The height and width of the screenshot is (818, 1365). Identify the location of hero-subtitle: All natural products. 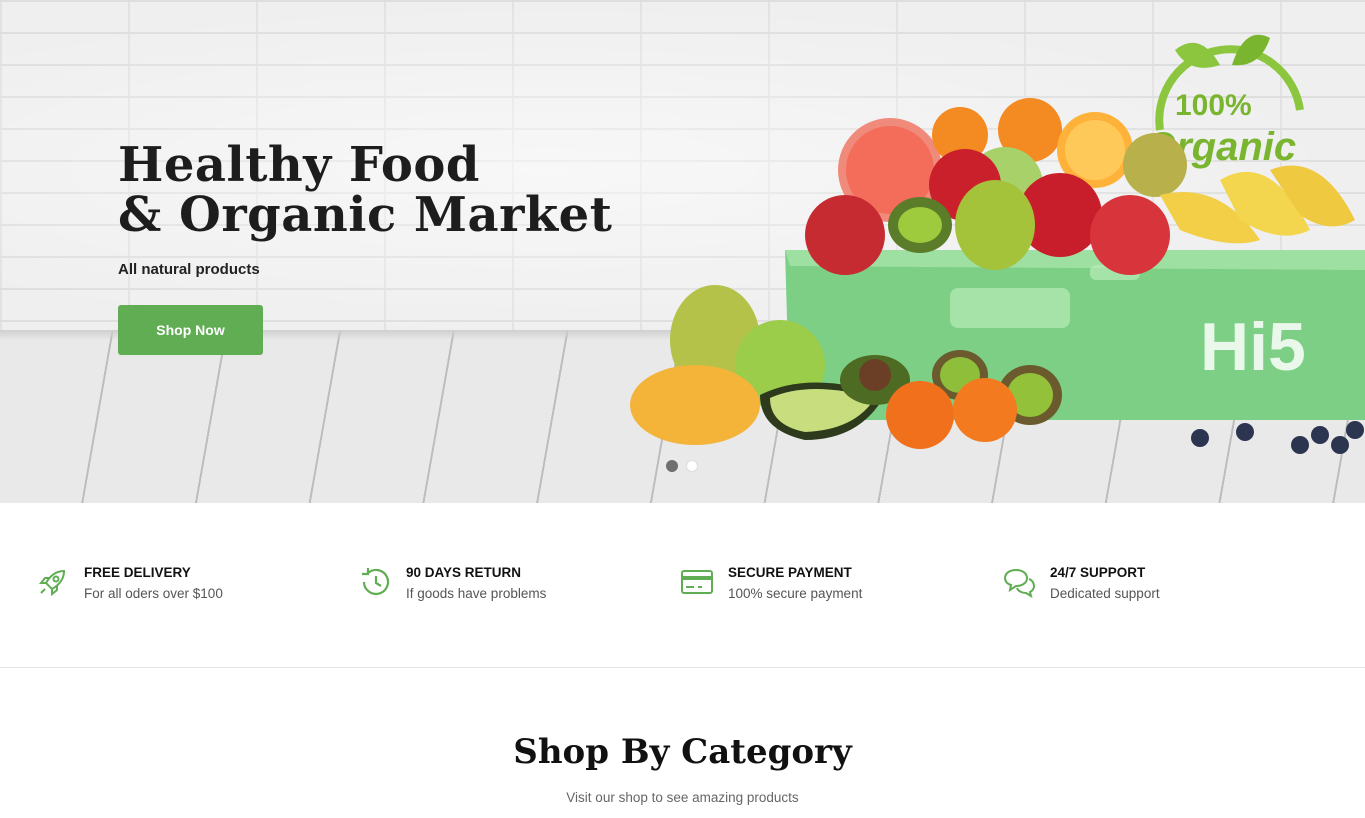
(189, 269).